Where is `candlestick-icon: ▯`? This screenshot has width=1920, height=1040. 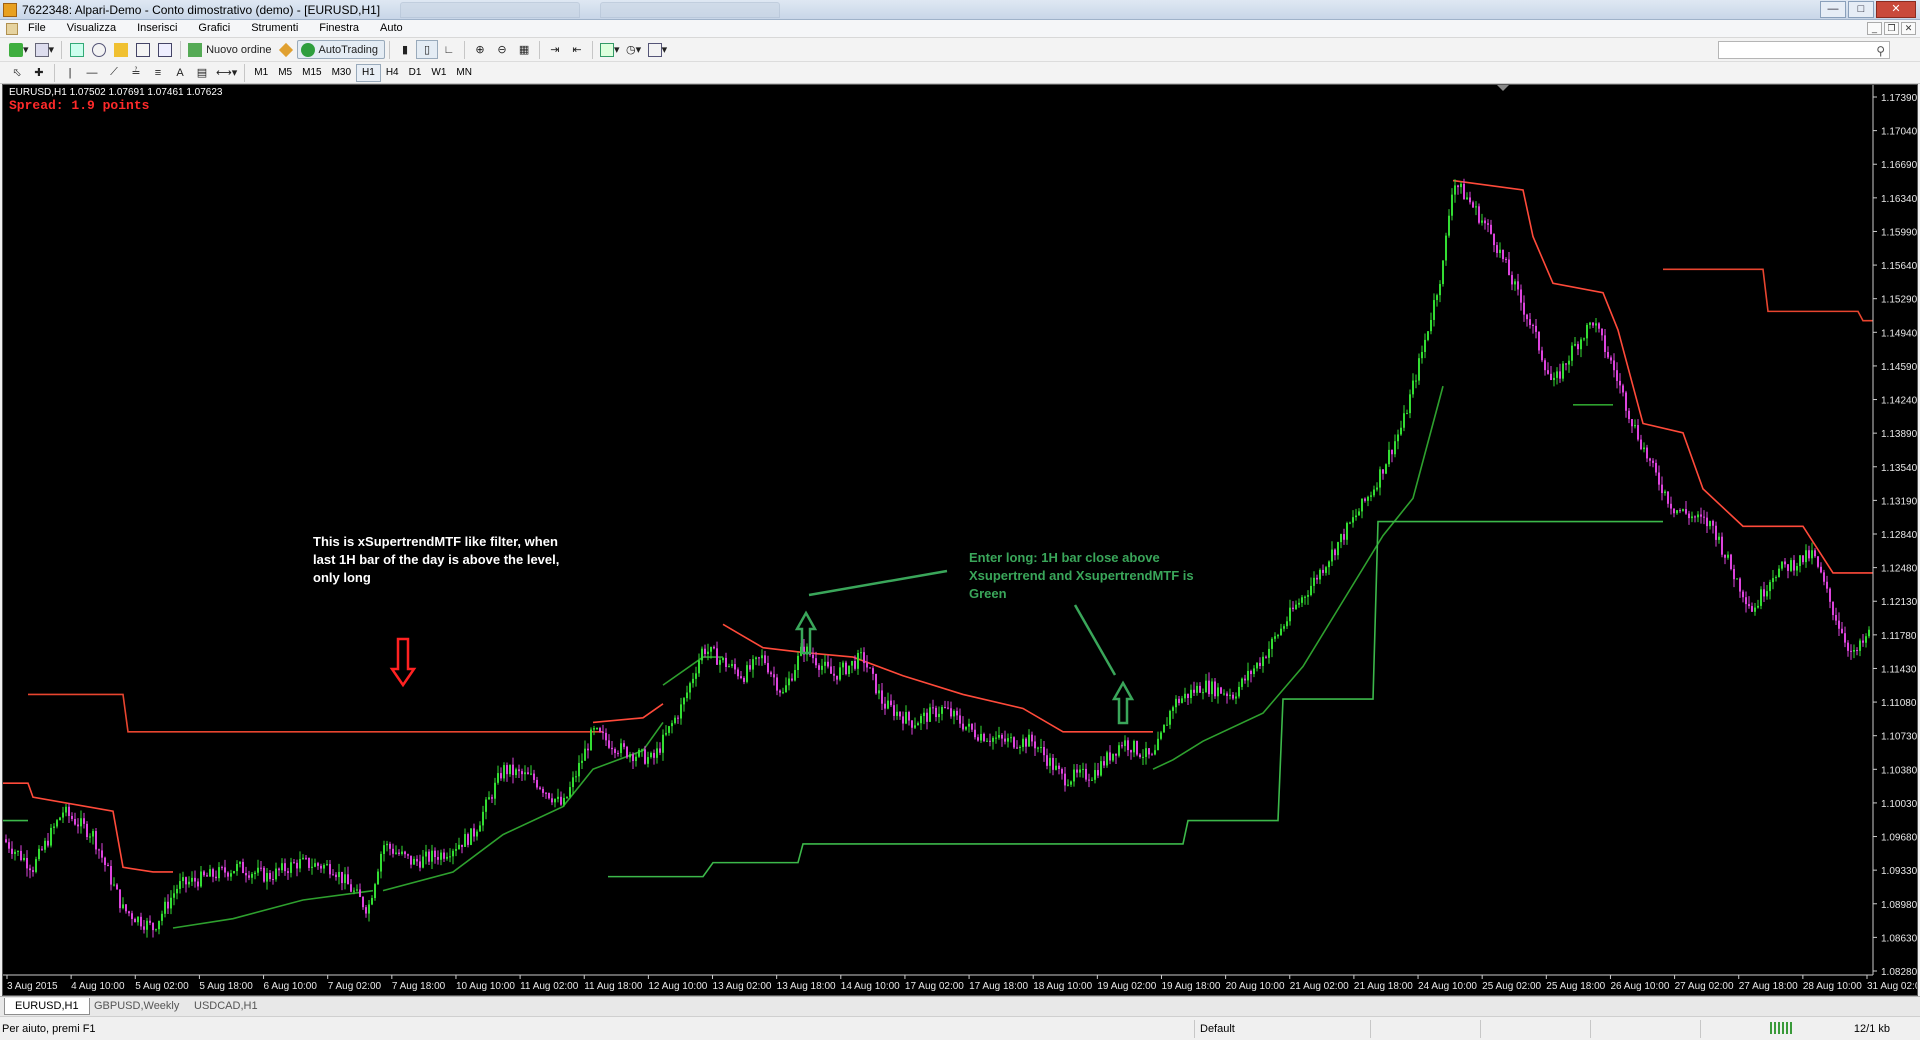 candlestick-icon: ▯ is located at coordinates (427, 49).